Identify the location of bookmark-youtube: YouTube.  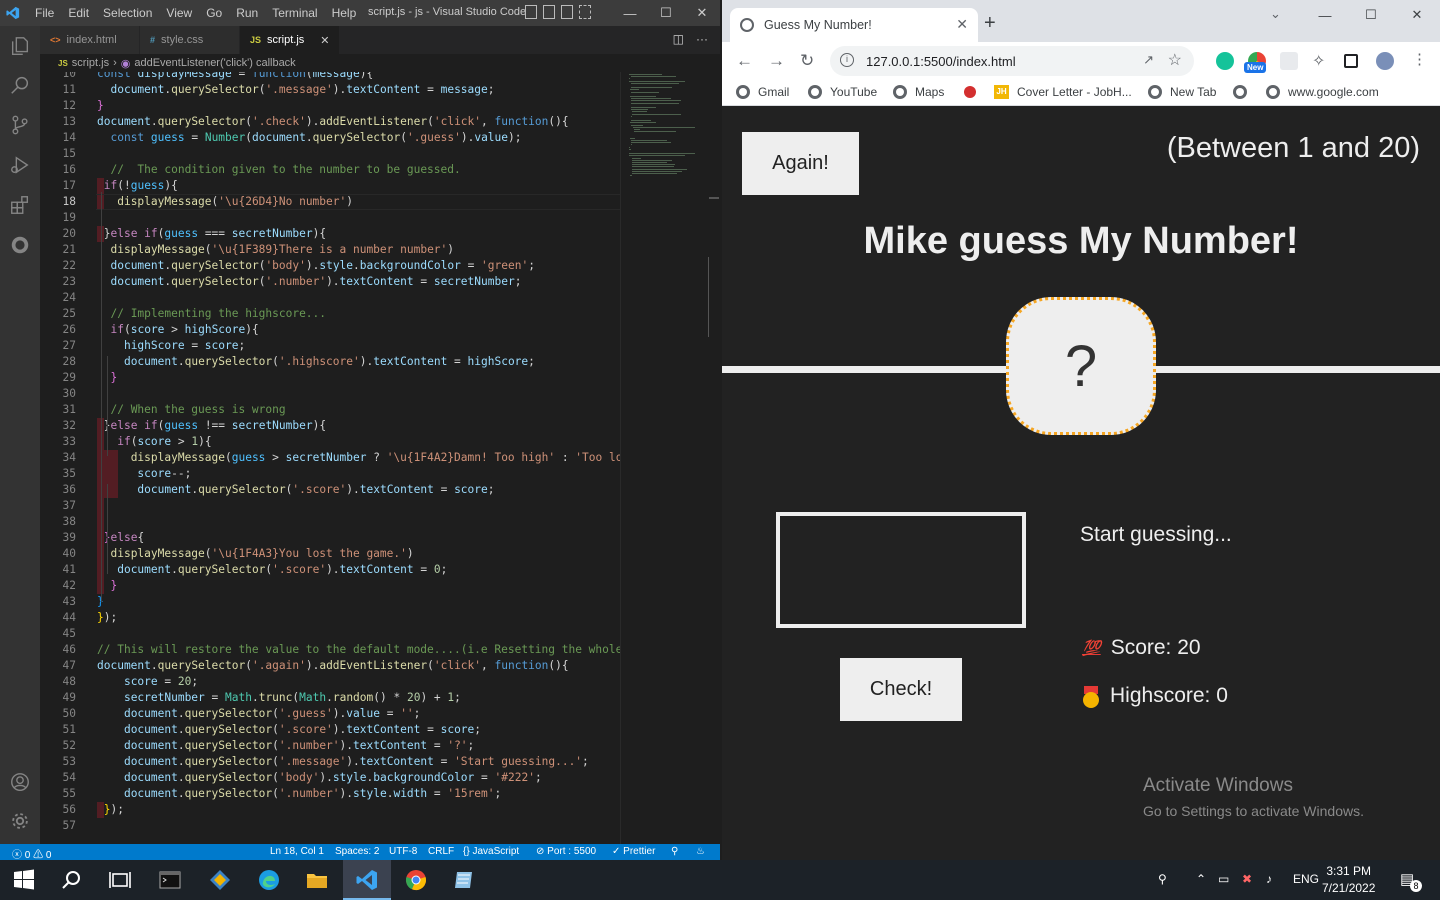
(842, 92).